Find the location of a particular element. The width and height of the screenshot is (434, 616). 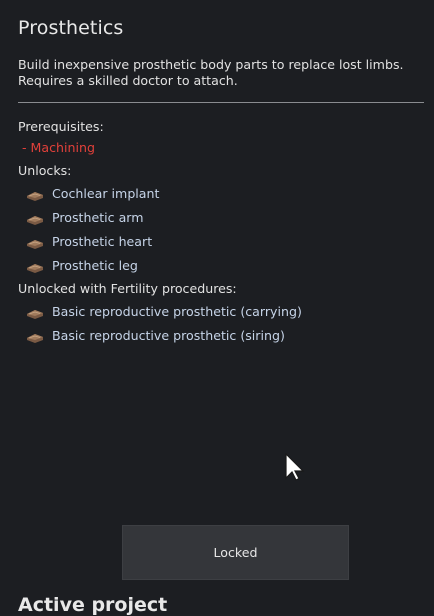

unlock-item-prosthetic-heart: Prosthetic heart is located at coordinates (92, 241).